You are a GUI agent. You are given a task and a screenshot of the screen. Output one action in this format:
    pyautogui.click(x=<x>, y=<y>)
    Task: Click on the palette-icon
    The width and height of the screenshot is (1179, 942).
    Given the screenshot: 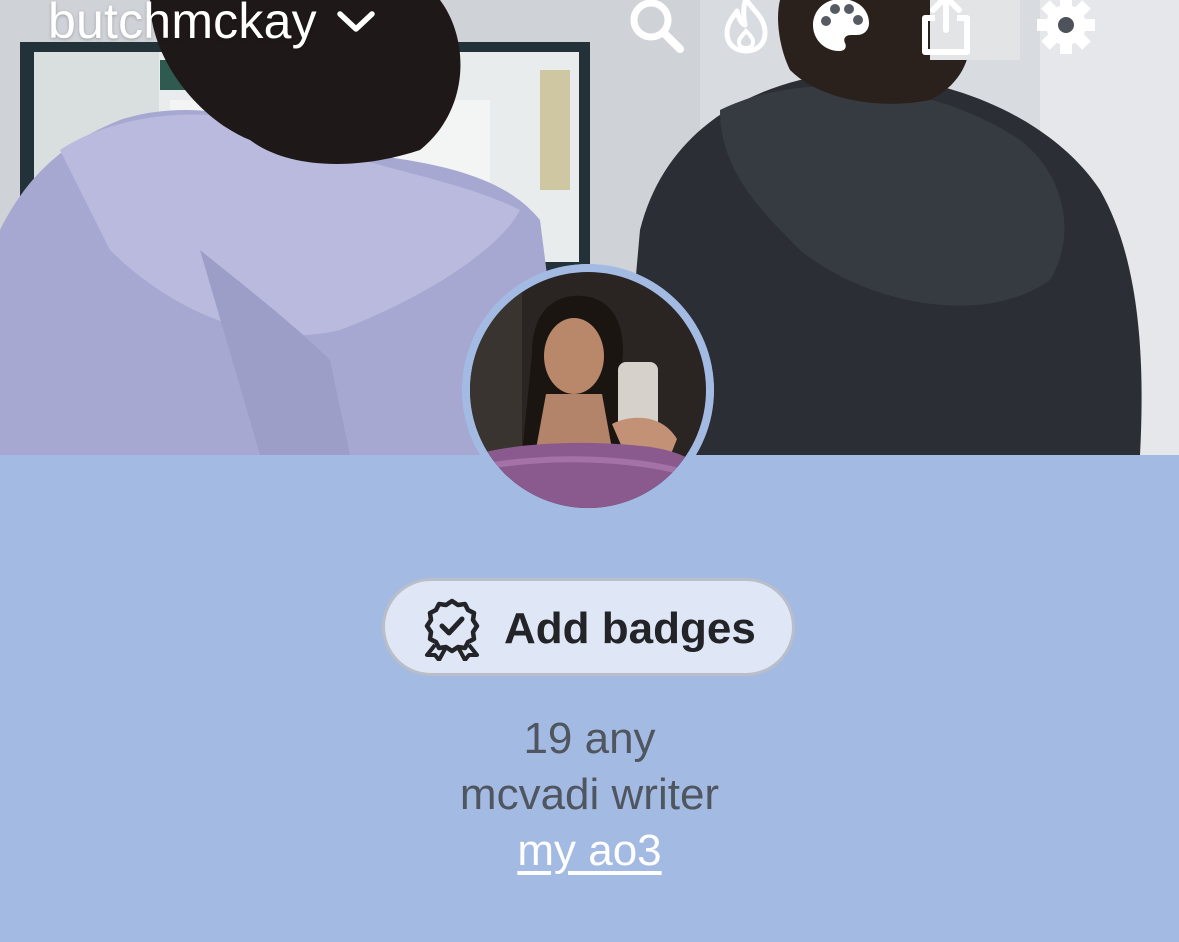 What is the action you would take?
    pyautogui.click(x=841, y=29)
    